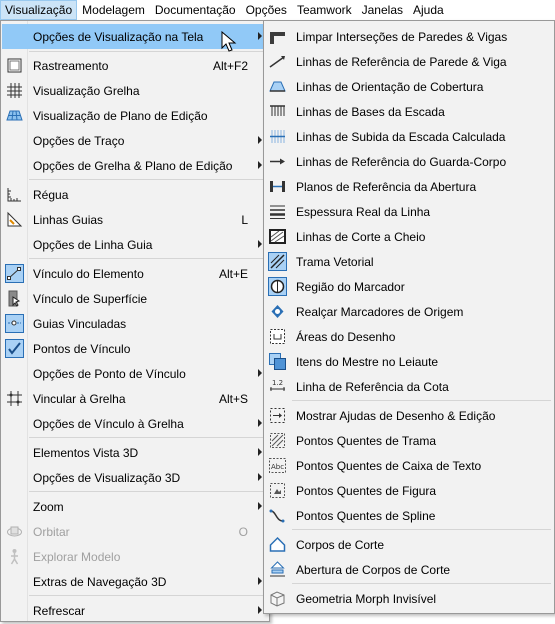 This screenshot has height=624, width=555. I want to click on submenu-item-textbox-hotspots: Abc Pontos Quentes de Caixa de Texto, so click(409, 465).